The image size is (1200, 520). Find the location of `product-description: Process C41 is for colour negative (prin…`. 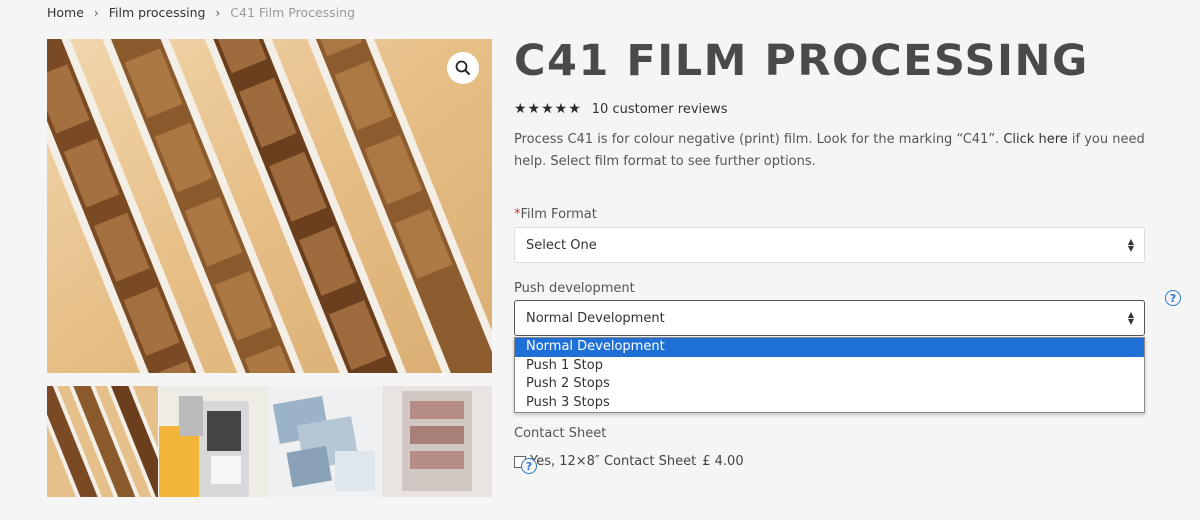

product-description: Process C41 is for colour negative (prin… is located at coordinates (829, 150).